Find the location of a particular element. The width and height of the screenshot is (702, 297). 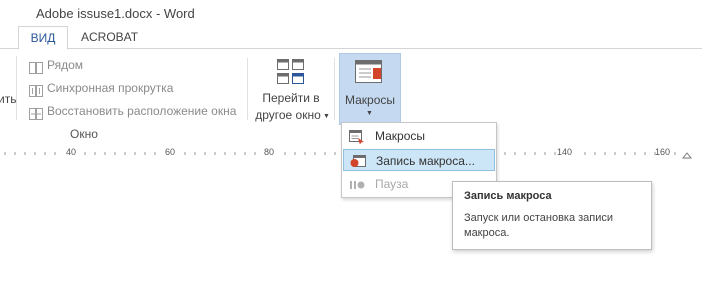

switch-windows-button: Перейти в другое окно ▼ is located at coordinates (291, 90).